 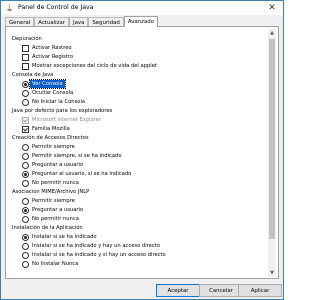 I want to click on section-header-instalacion: Instalación de la Aplicación, so click(x=47, y=228).